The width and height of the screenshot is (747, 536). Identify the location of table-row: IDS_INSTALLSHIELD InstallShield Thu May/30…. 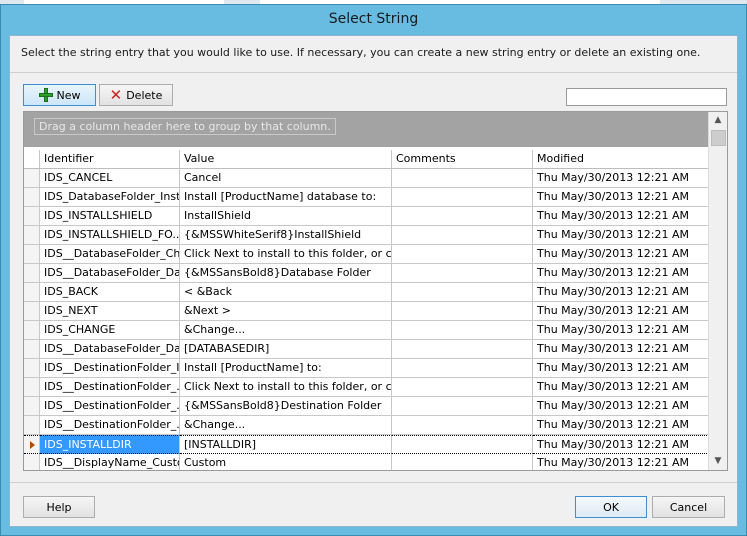
(366, 216).